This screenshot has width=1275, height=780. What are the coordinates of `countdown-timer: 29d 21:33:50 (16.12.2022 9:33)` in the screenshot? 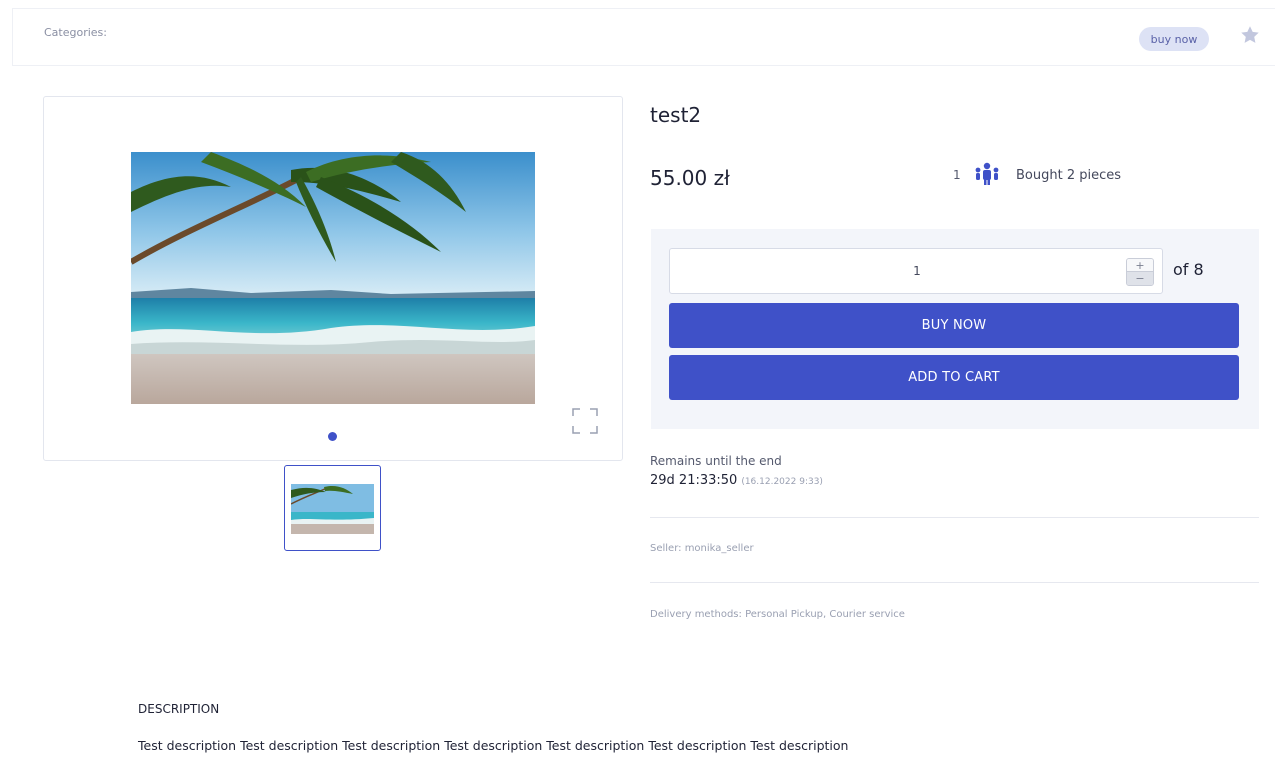 It's located at (736, 480).